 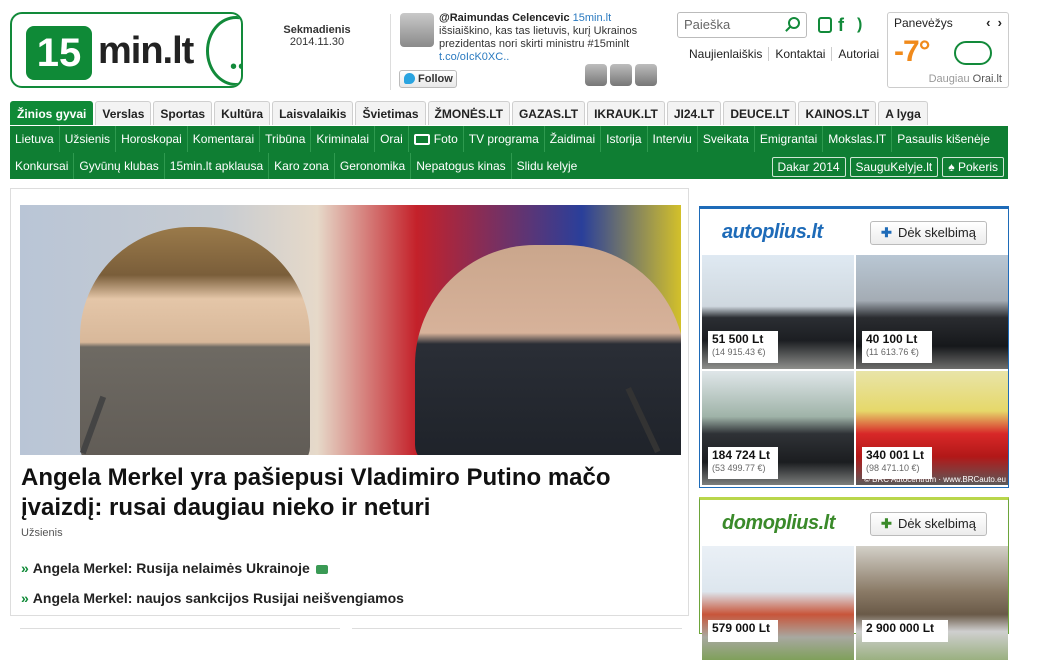 I want to click on nav-link: Slidu kelyje, so click(x=547, y=166).